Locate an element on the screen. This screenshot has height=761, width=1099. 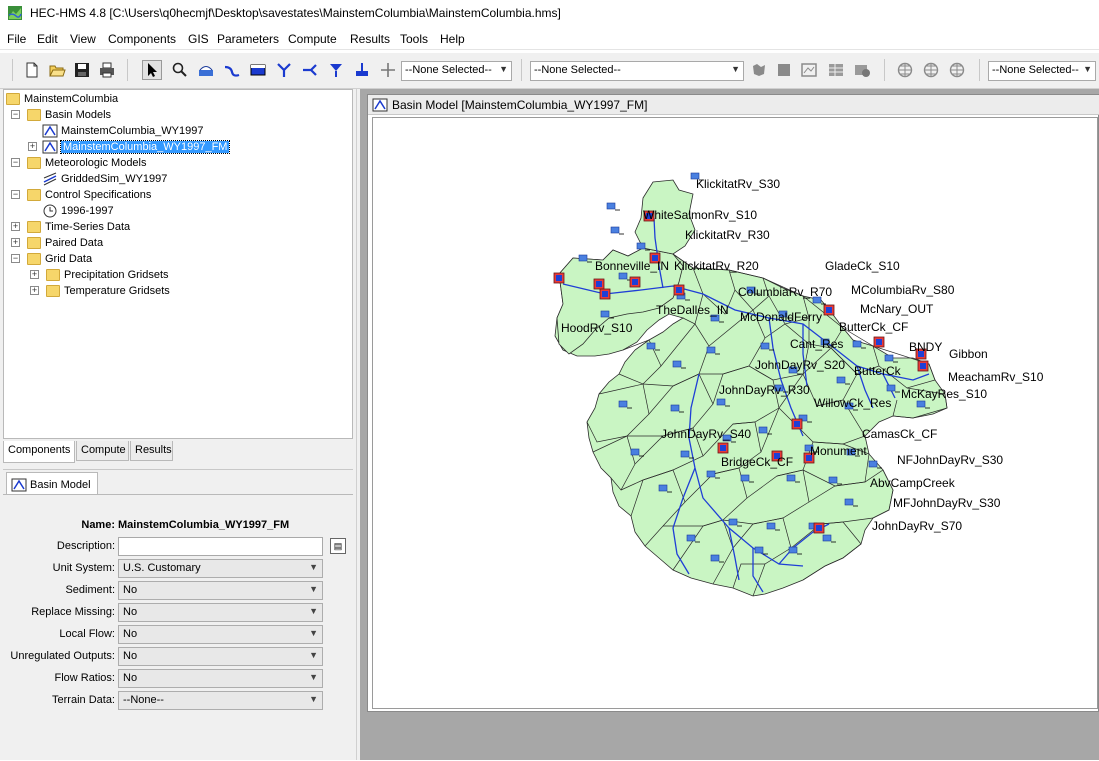
unit-system-select: U.S. Customary ▼ is located at coordinates (220, 568).